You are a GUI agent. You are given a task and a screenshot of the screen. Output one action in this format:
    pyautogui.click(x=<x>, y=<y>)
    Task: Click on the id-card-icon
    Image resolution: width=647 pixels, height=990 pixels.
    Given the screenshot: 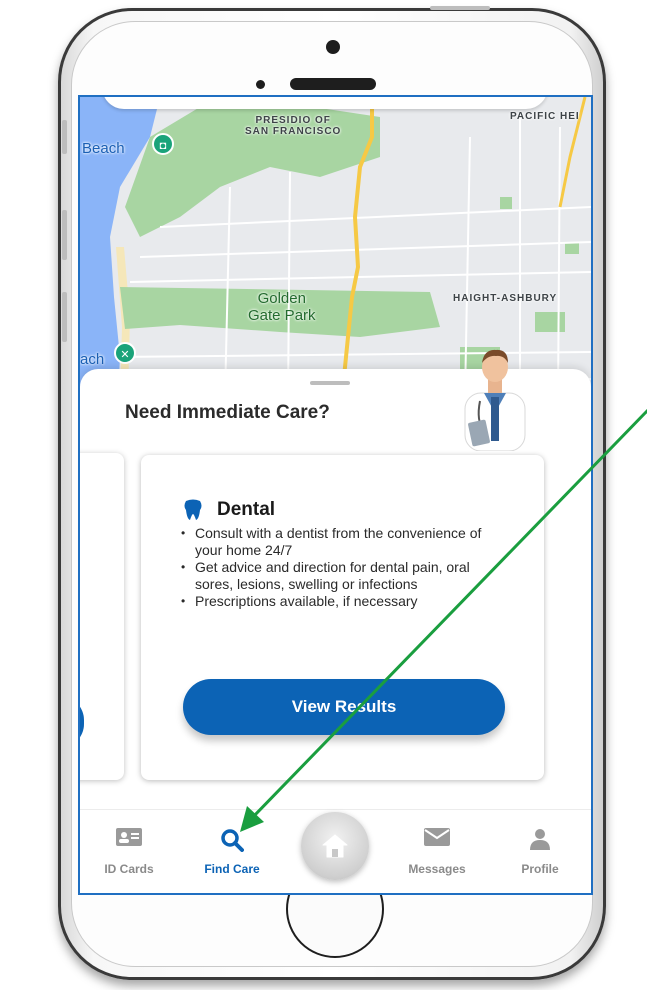 What is the action you would take?
    pyautogui.click(x=129, y=837)
    